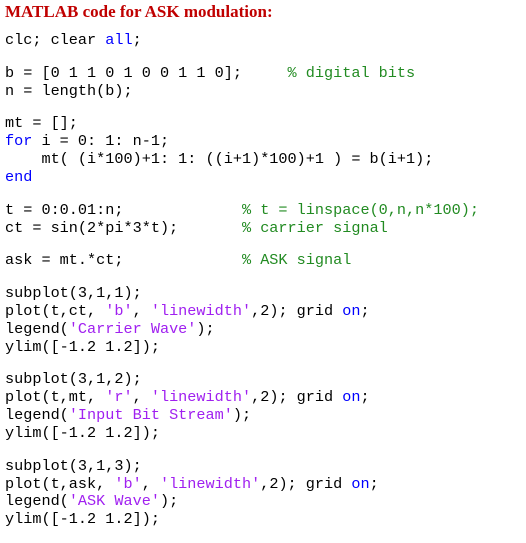 This screenshot has width=526, height=543. I want to click on code-text: ct = sin(2*pi*3*t);, so click(123, 227).